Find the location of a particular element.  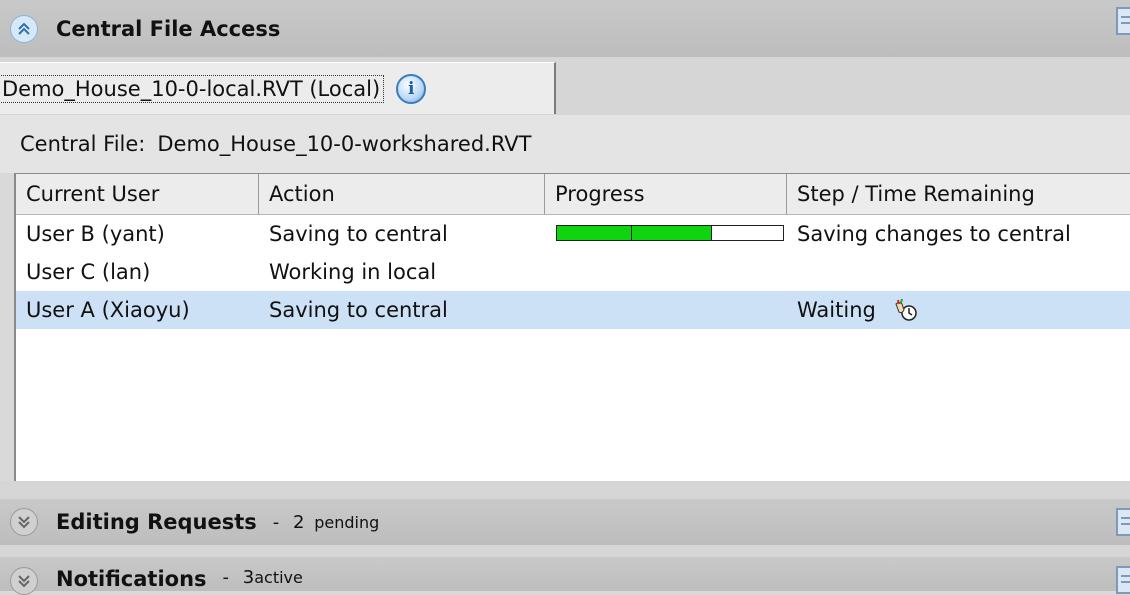

cell-step: Saving changes to central is located at coordinates (934, 234).